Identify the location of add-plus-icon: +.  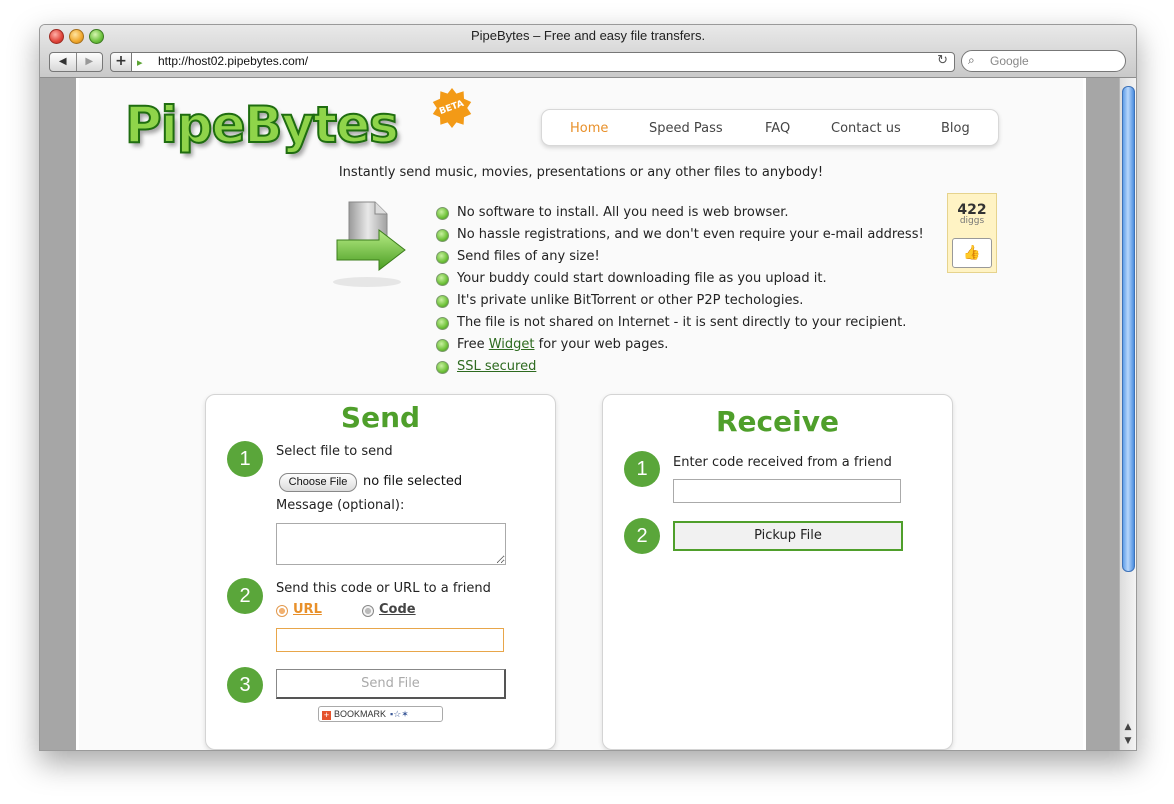
(326, 715).